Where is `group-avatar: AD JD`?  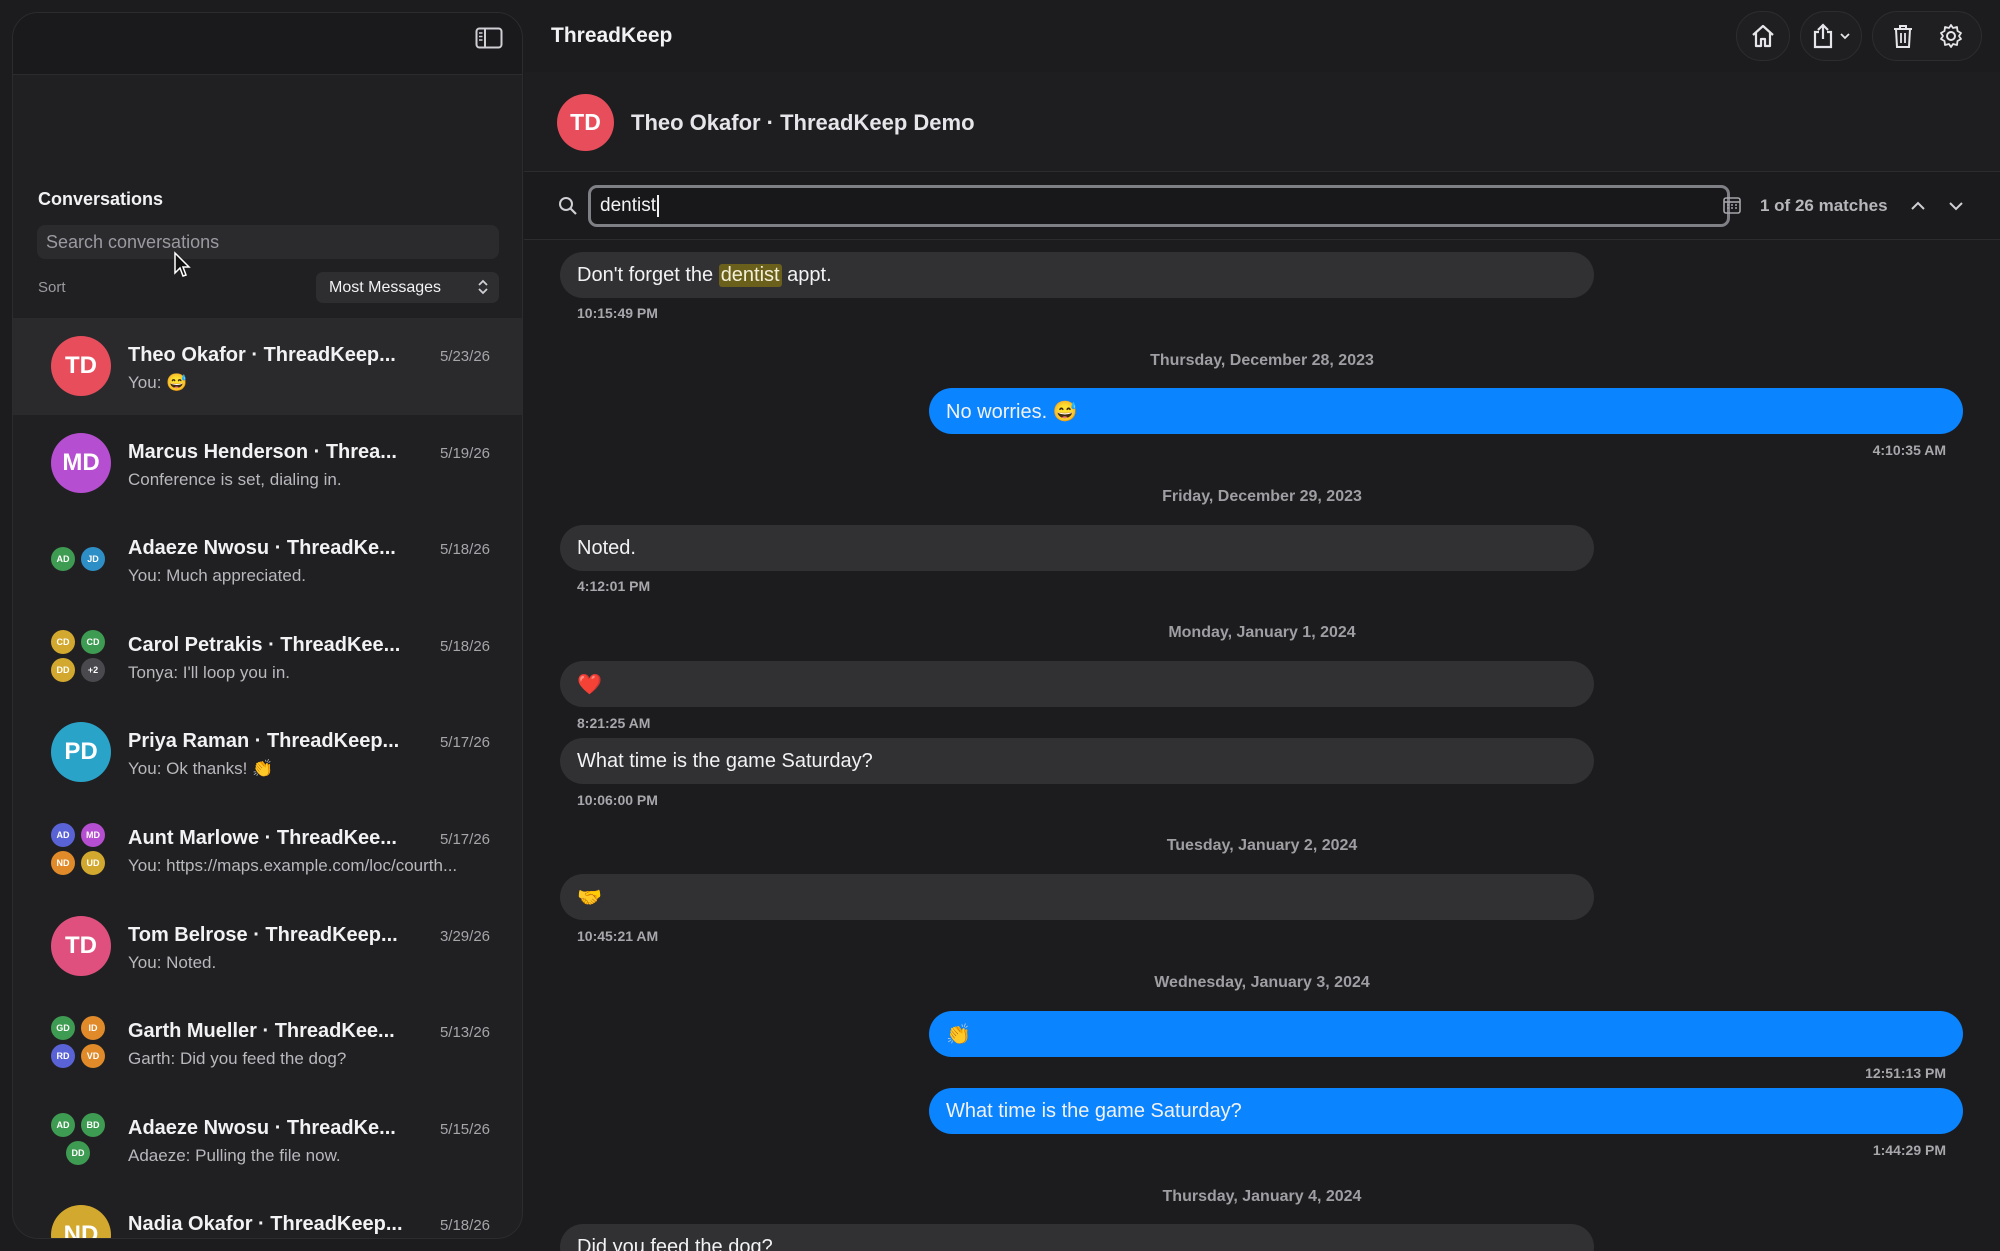
group-avatar: AD JD is located at coordinates (81, 561).